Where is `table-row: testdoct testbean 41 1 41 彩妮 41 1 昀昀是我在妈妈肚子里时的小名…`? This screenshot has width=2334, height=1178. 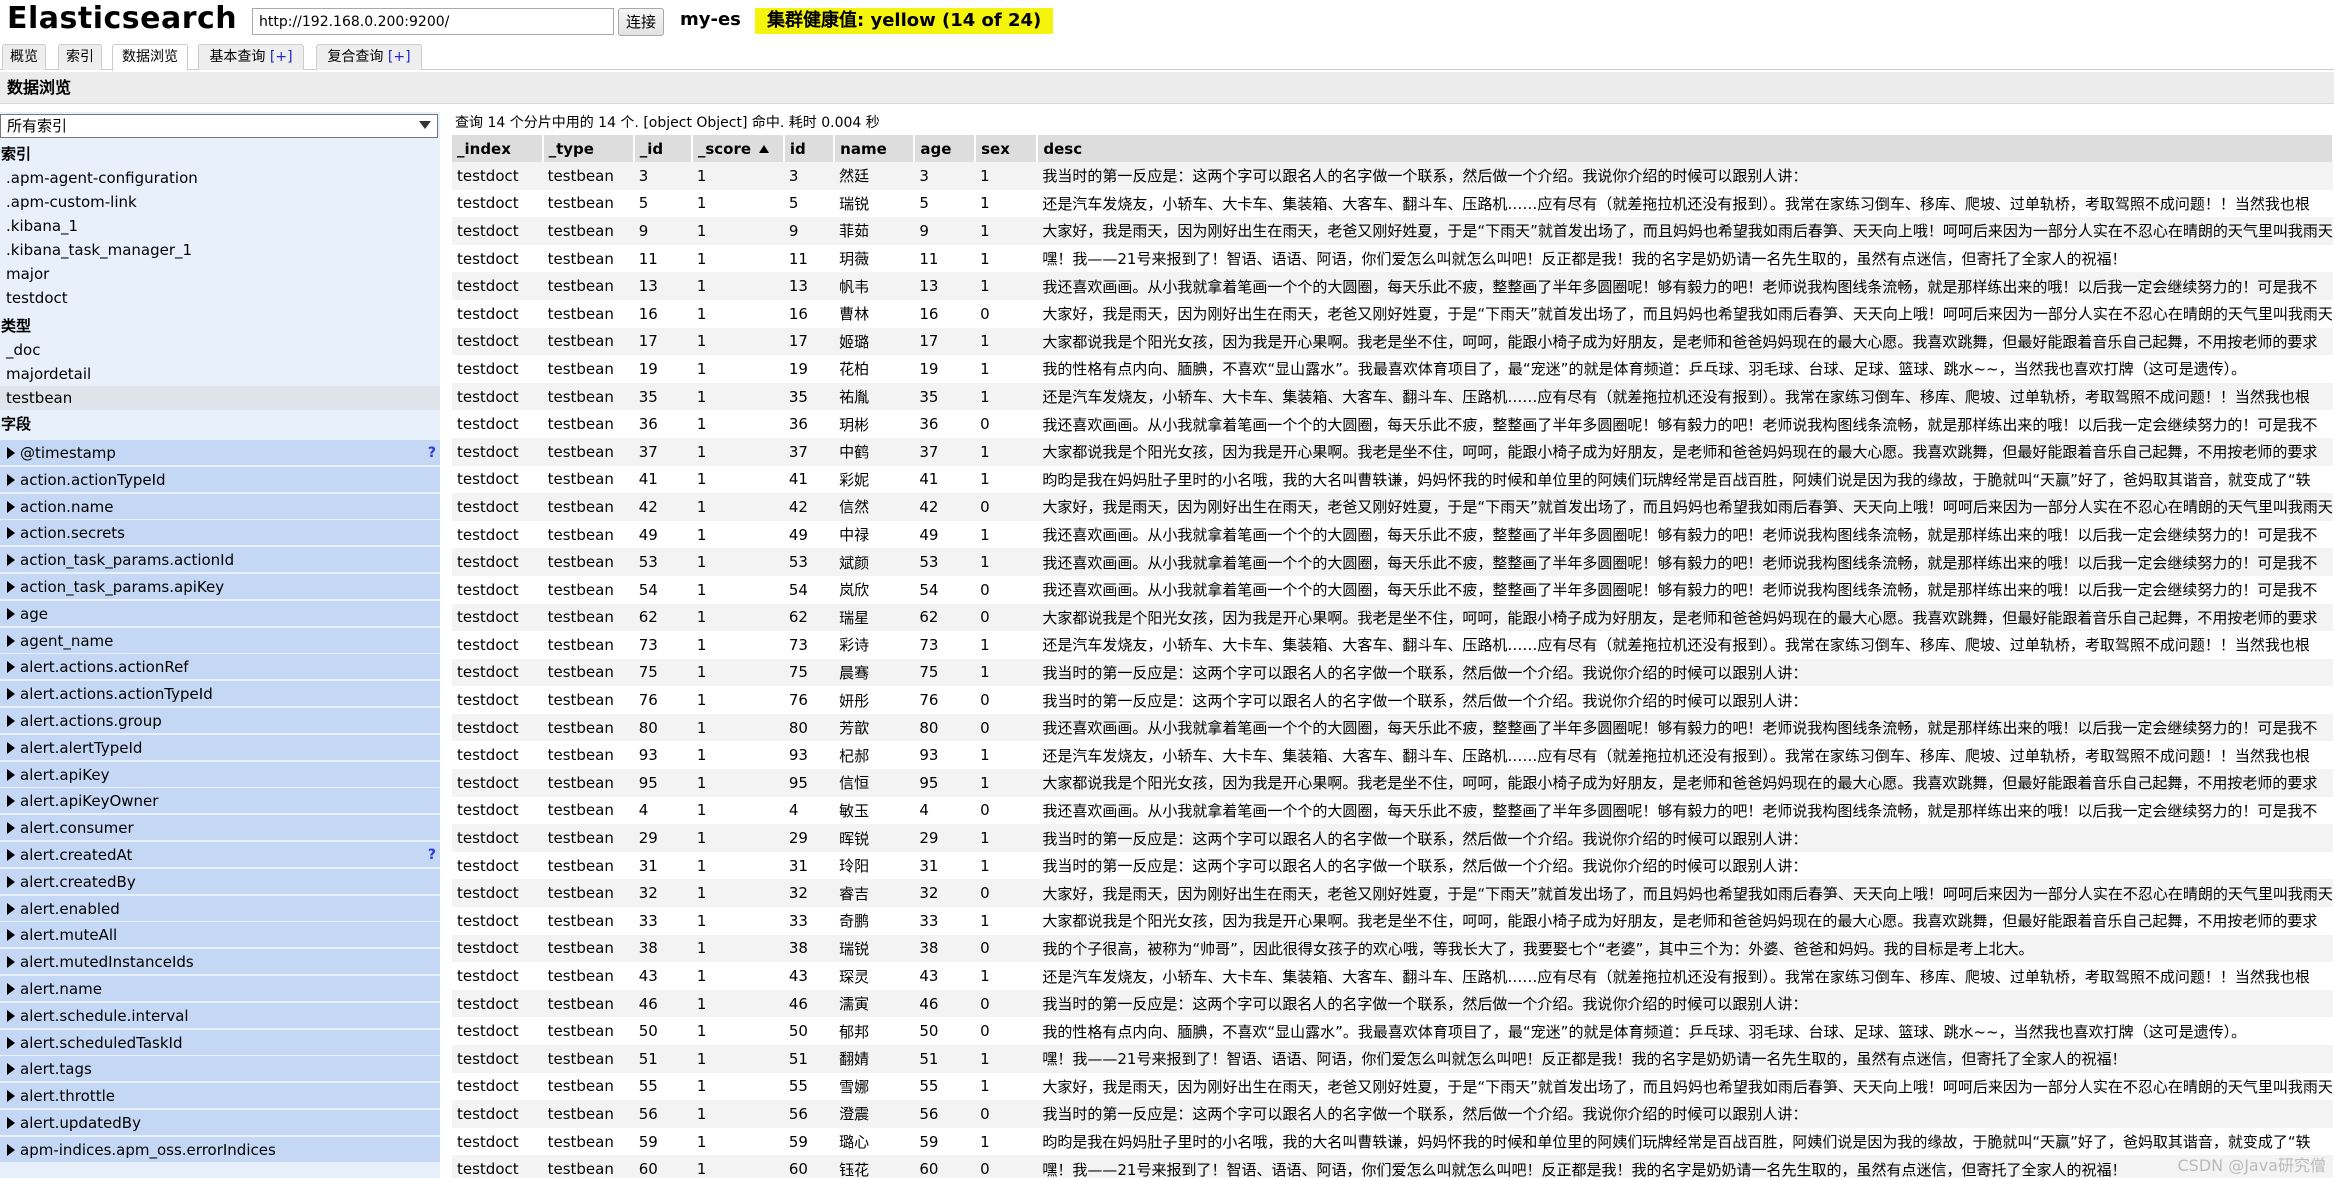 table-row: testdoct testbean 41 1 41 彩妮 41 1 昀昀是我在妈妈肚子里时的小名… is located at coordinates (1392, 479).